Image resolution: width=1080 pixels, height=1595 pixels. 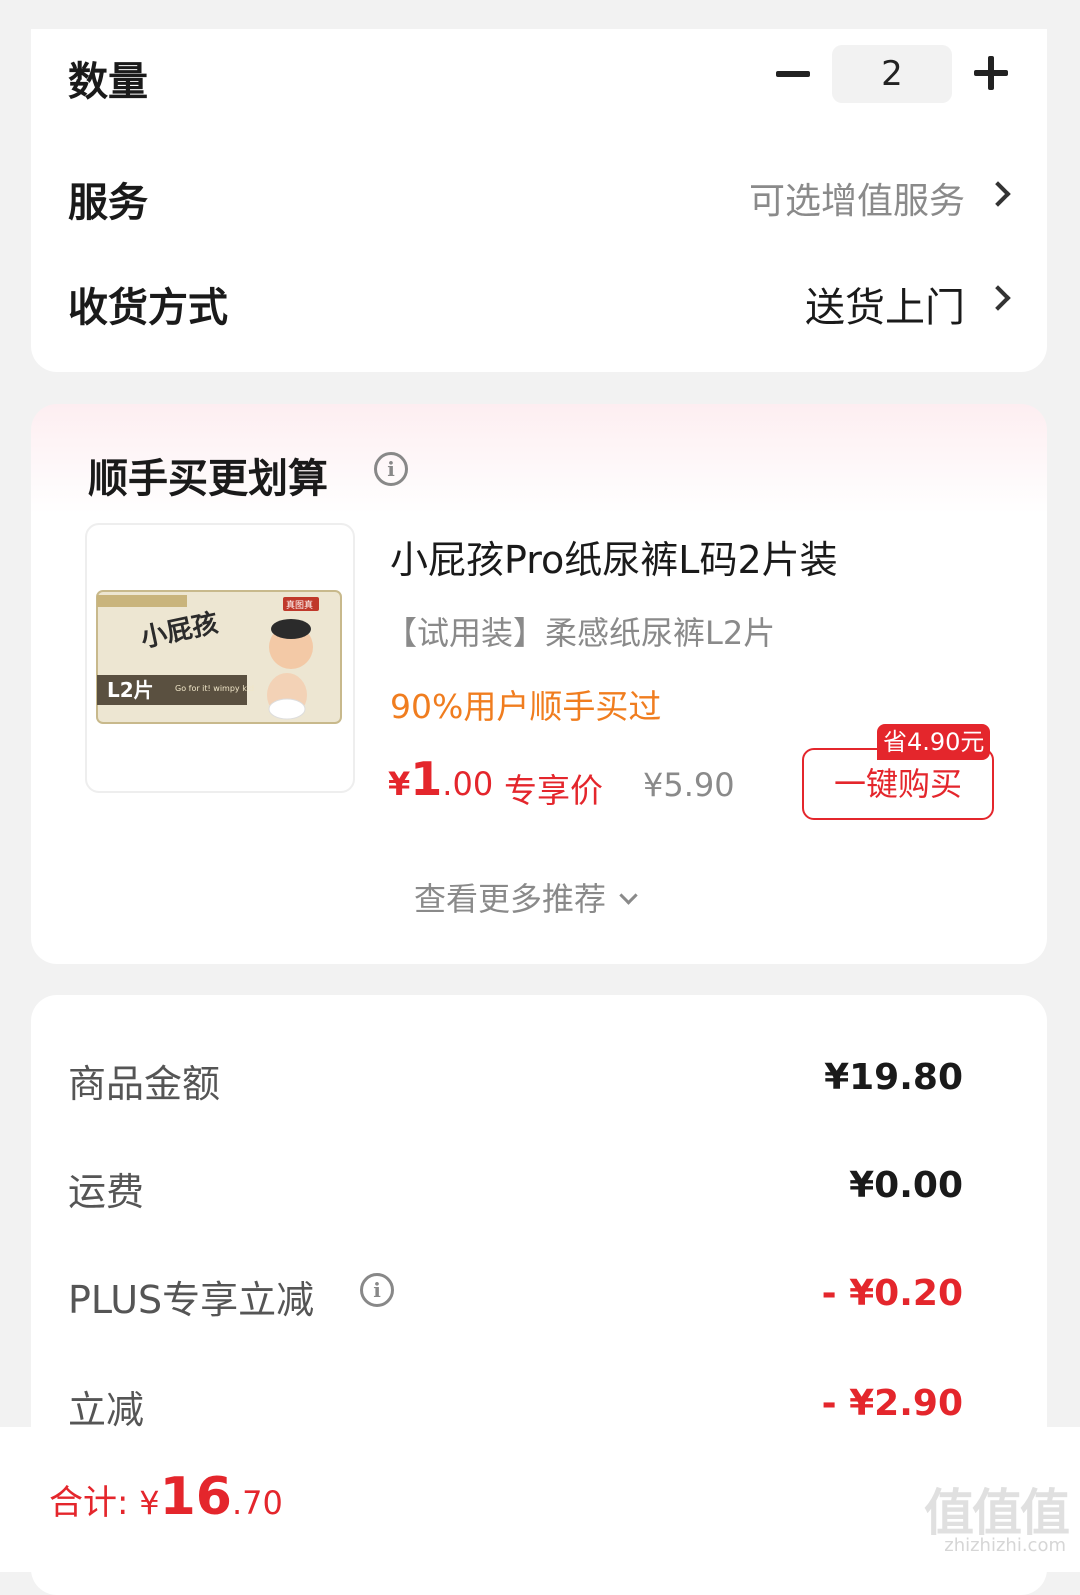 I want to click on service-value: 可选增值服务, so click(x=856, y=201).